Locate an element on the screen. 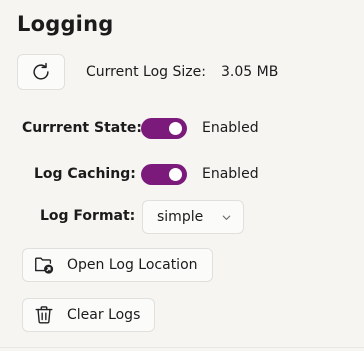  open-log-location-label: Open Log Location is located at coordinates (132, 265).